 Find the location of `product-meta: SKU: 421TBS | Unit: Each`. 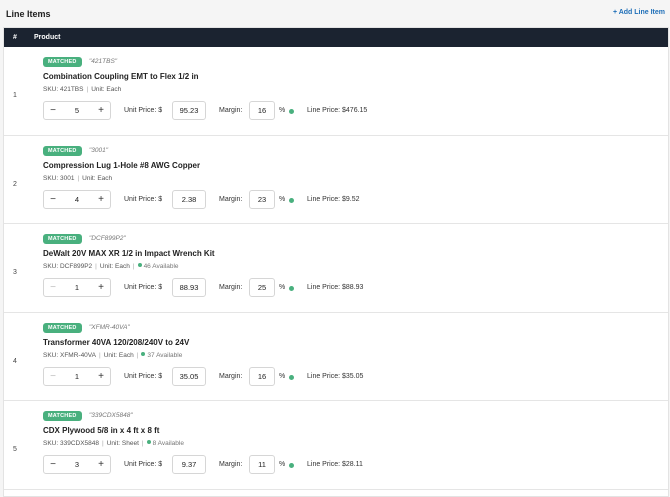

product-meta: SKU: 421TBS | Unit: Each is located at coordinates (82, 89).